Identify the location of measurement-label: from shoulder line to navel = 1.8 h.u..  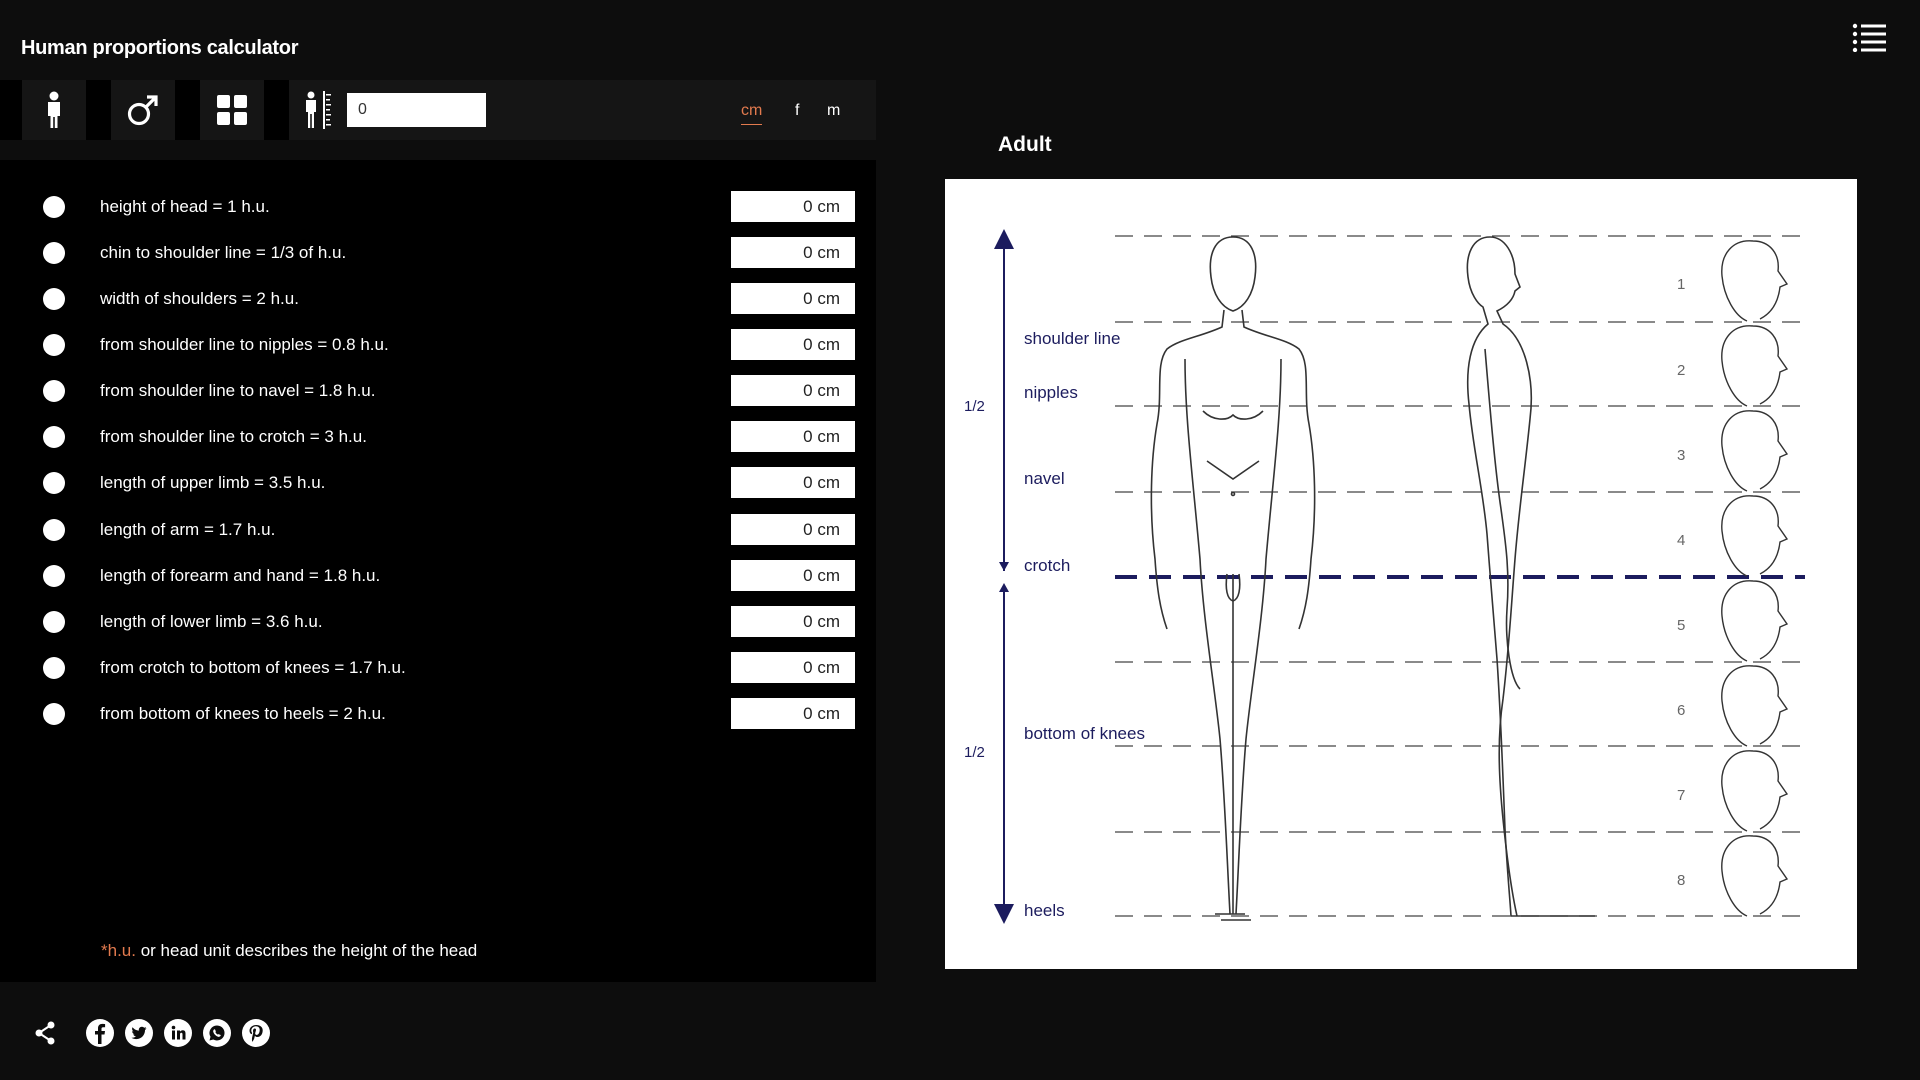
(238, 390).